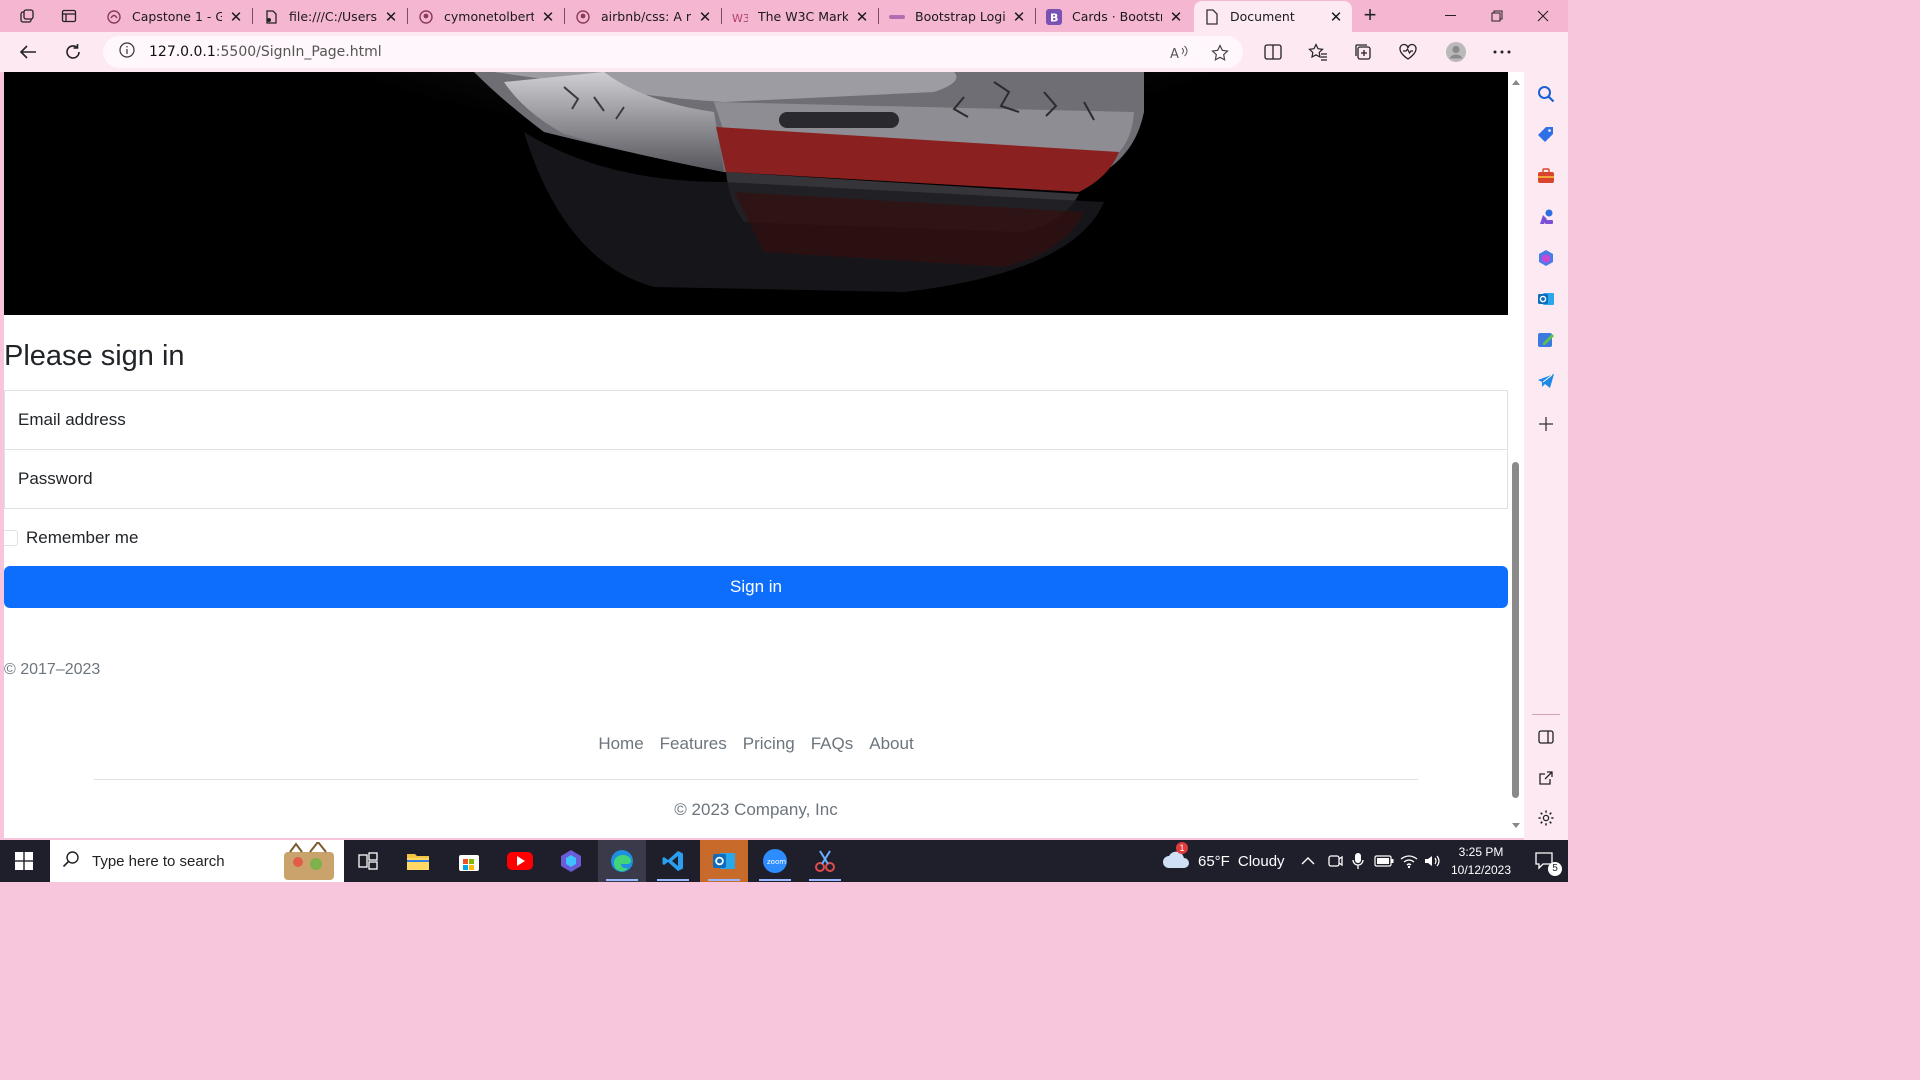  What do you see at coordinates (418, 861) in the screenshot?
I see `file-explorer-icon` at bounding box center [418, 861].